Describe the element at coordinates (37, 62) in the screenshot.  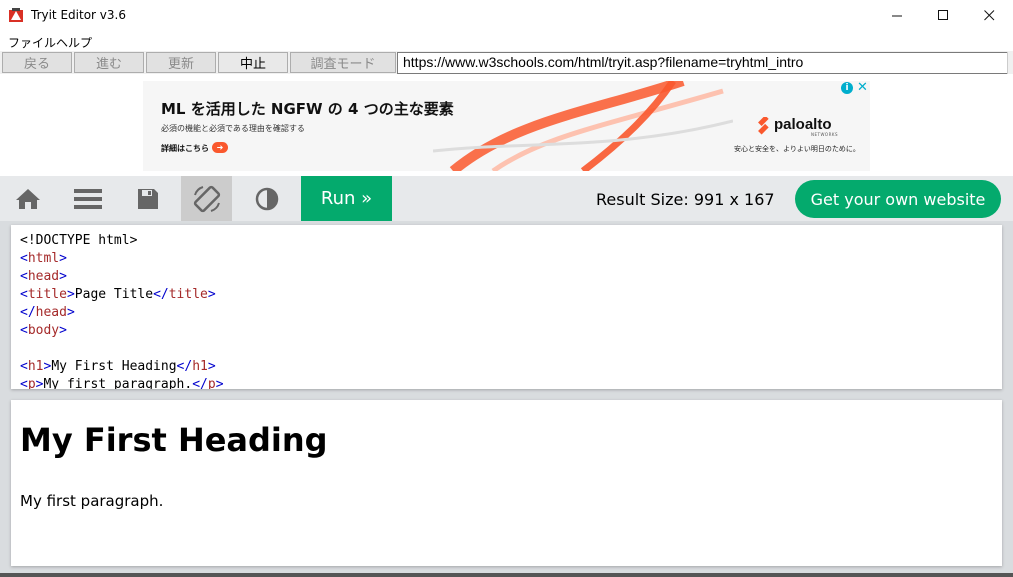
I see `back-button: 戻る` at that location.